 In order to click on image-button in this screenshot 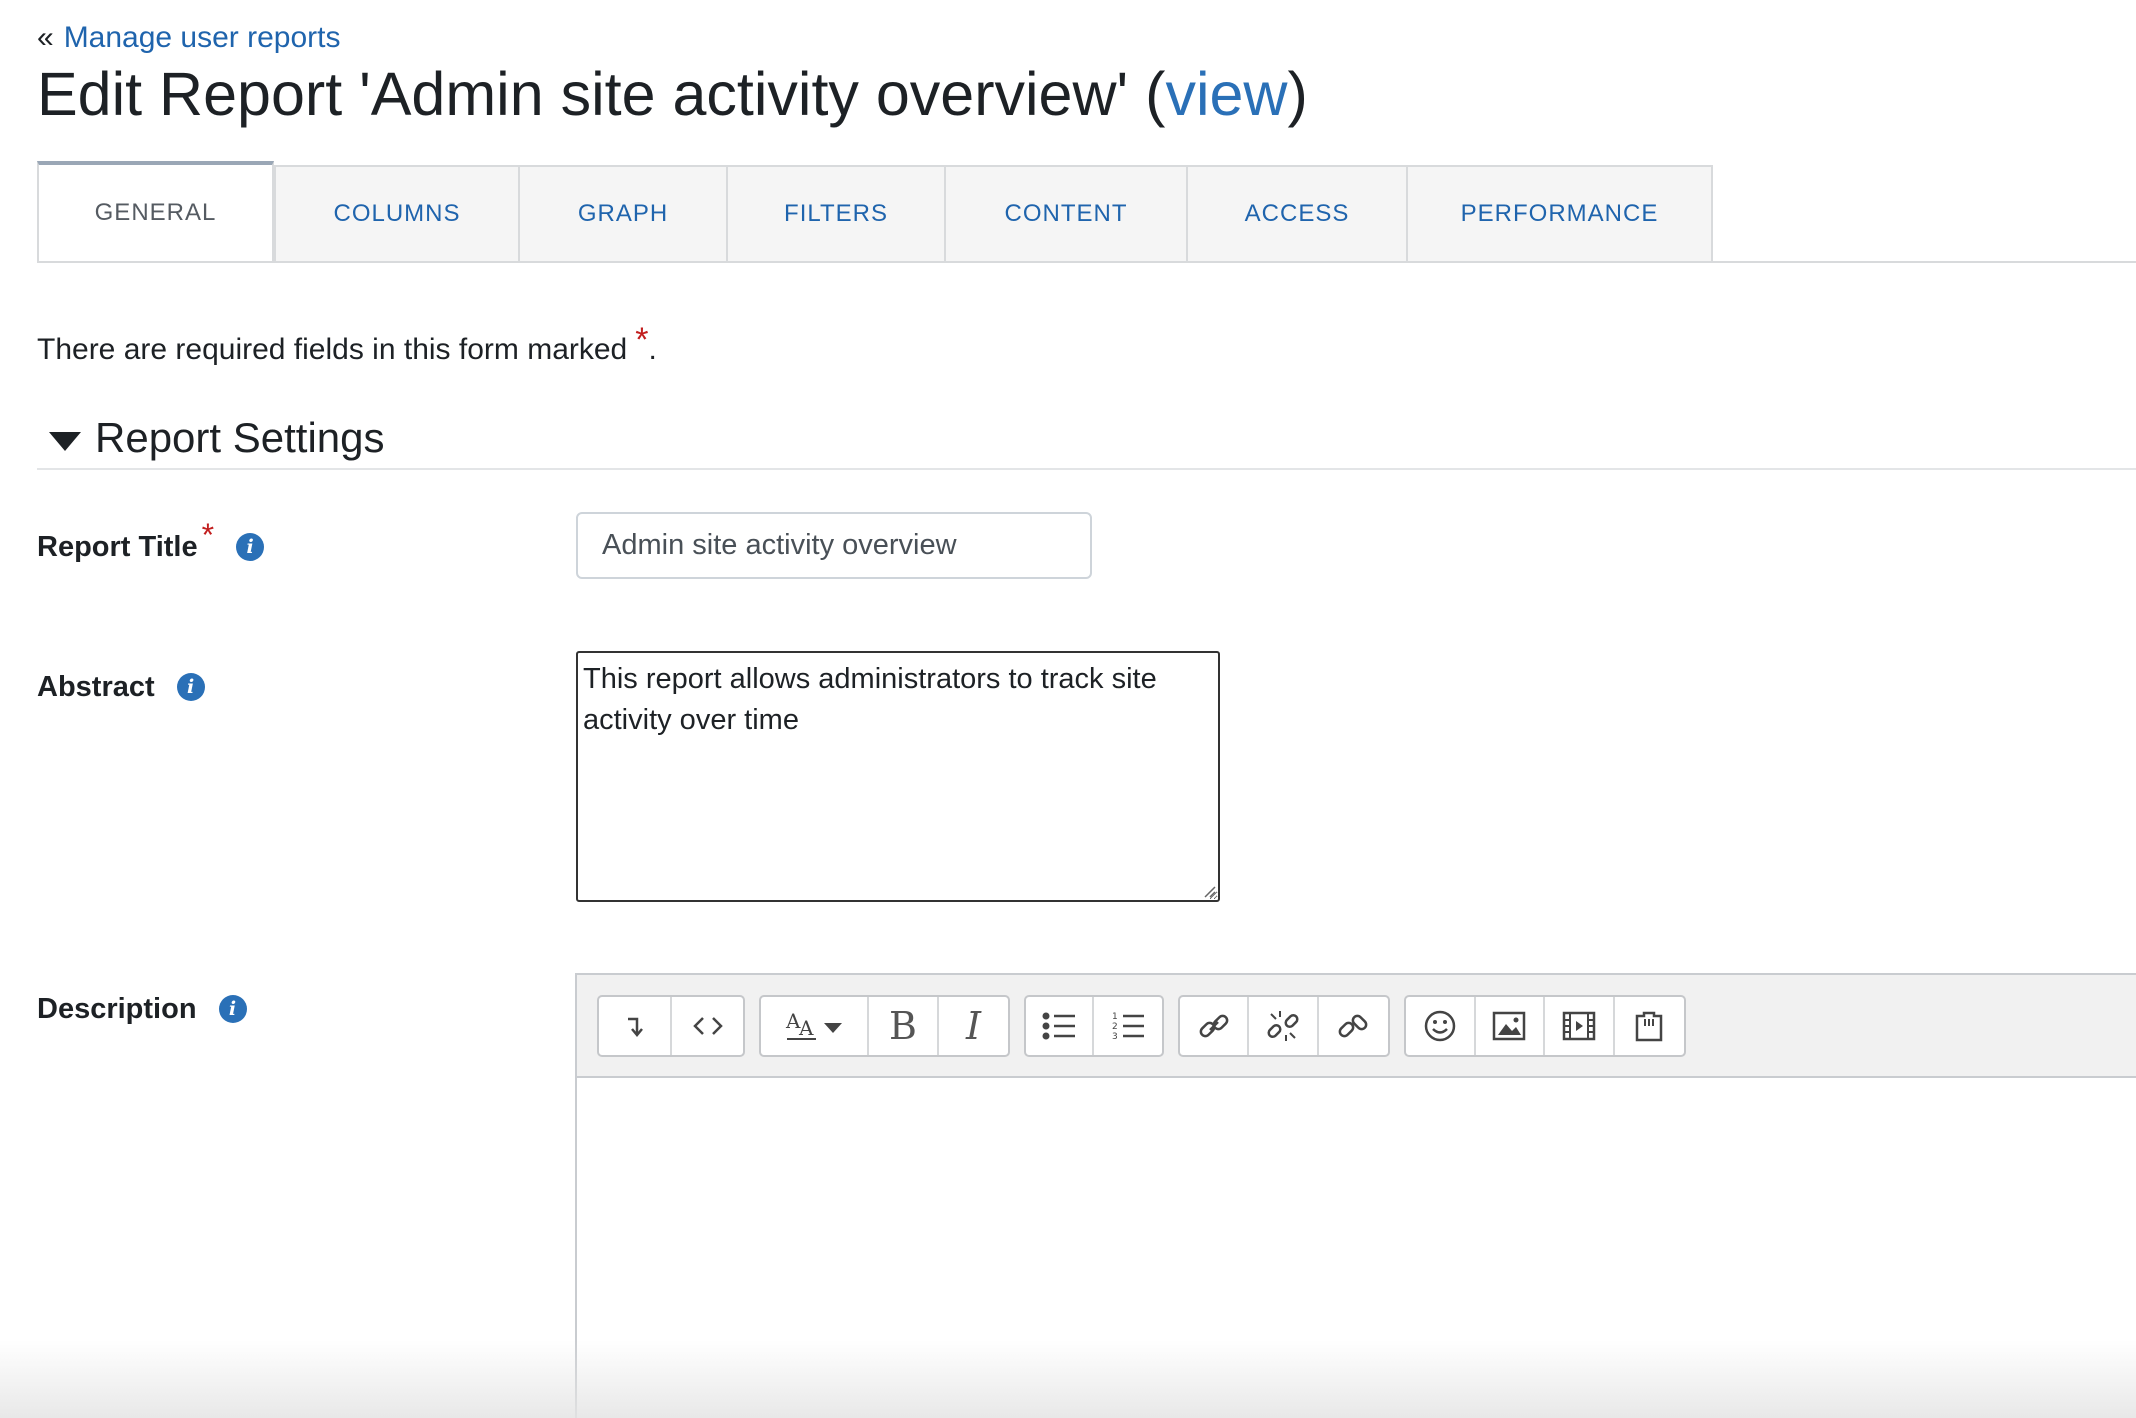, I will do `click(1510, 1026)`.